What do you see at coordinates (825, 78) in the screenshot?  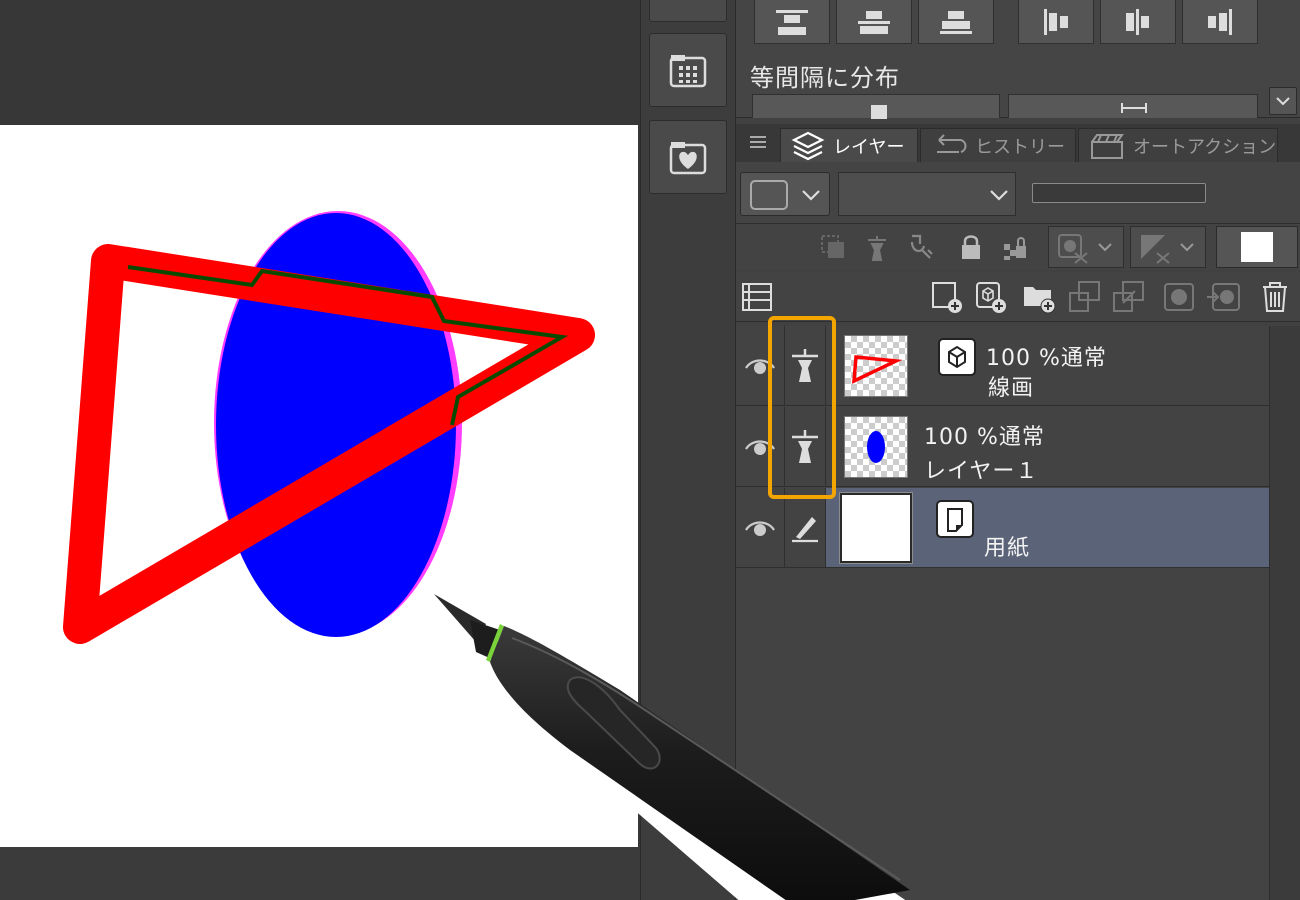 I see `distribute-label: 等間隔に分布` at bounding box center [825, 78].